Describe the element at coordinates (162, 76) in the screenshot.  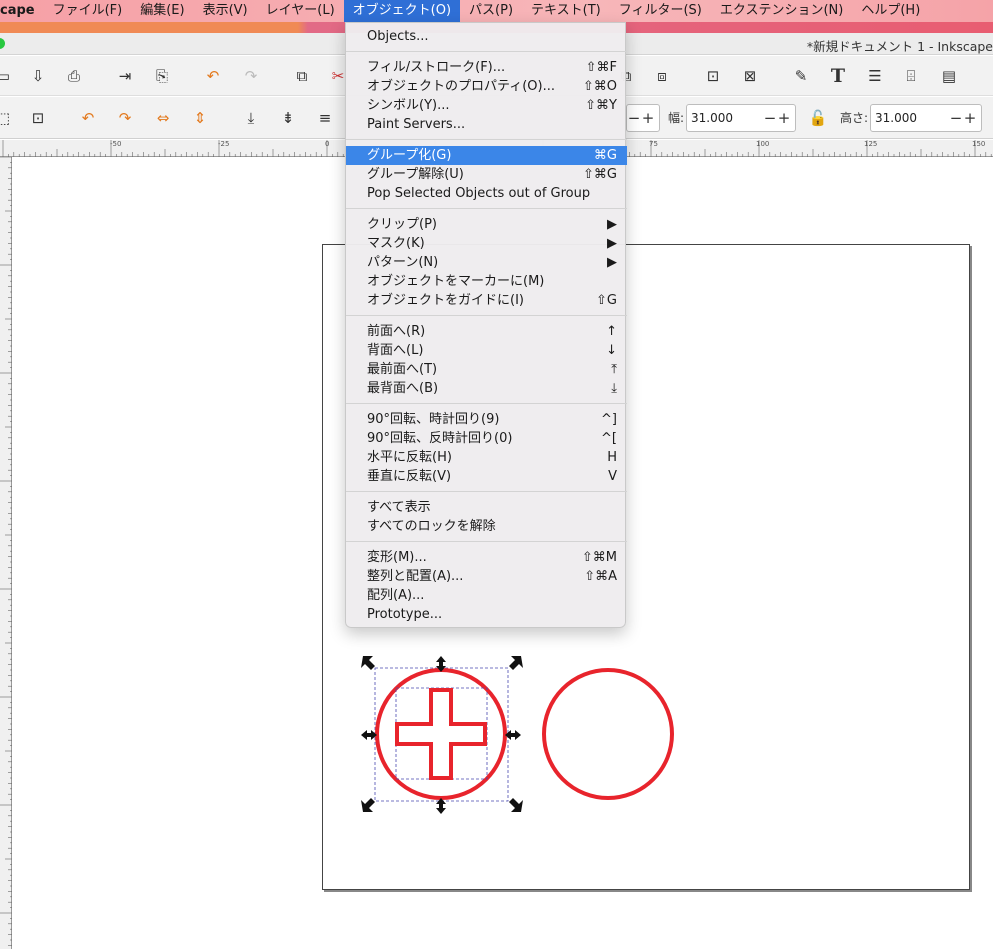
I see `save-icon: ⎘` at that location.